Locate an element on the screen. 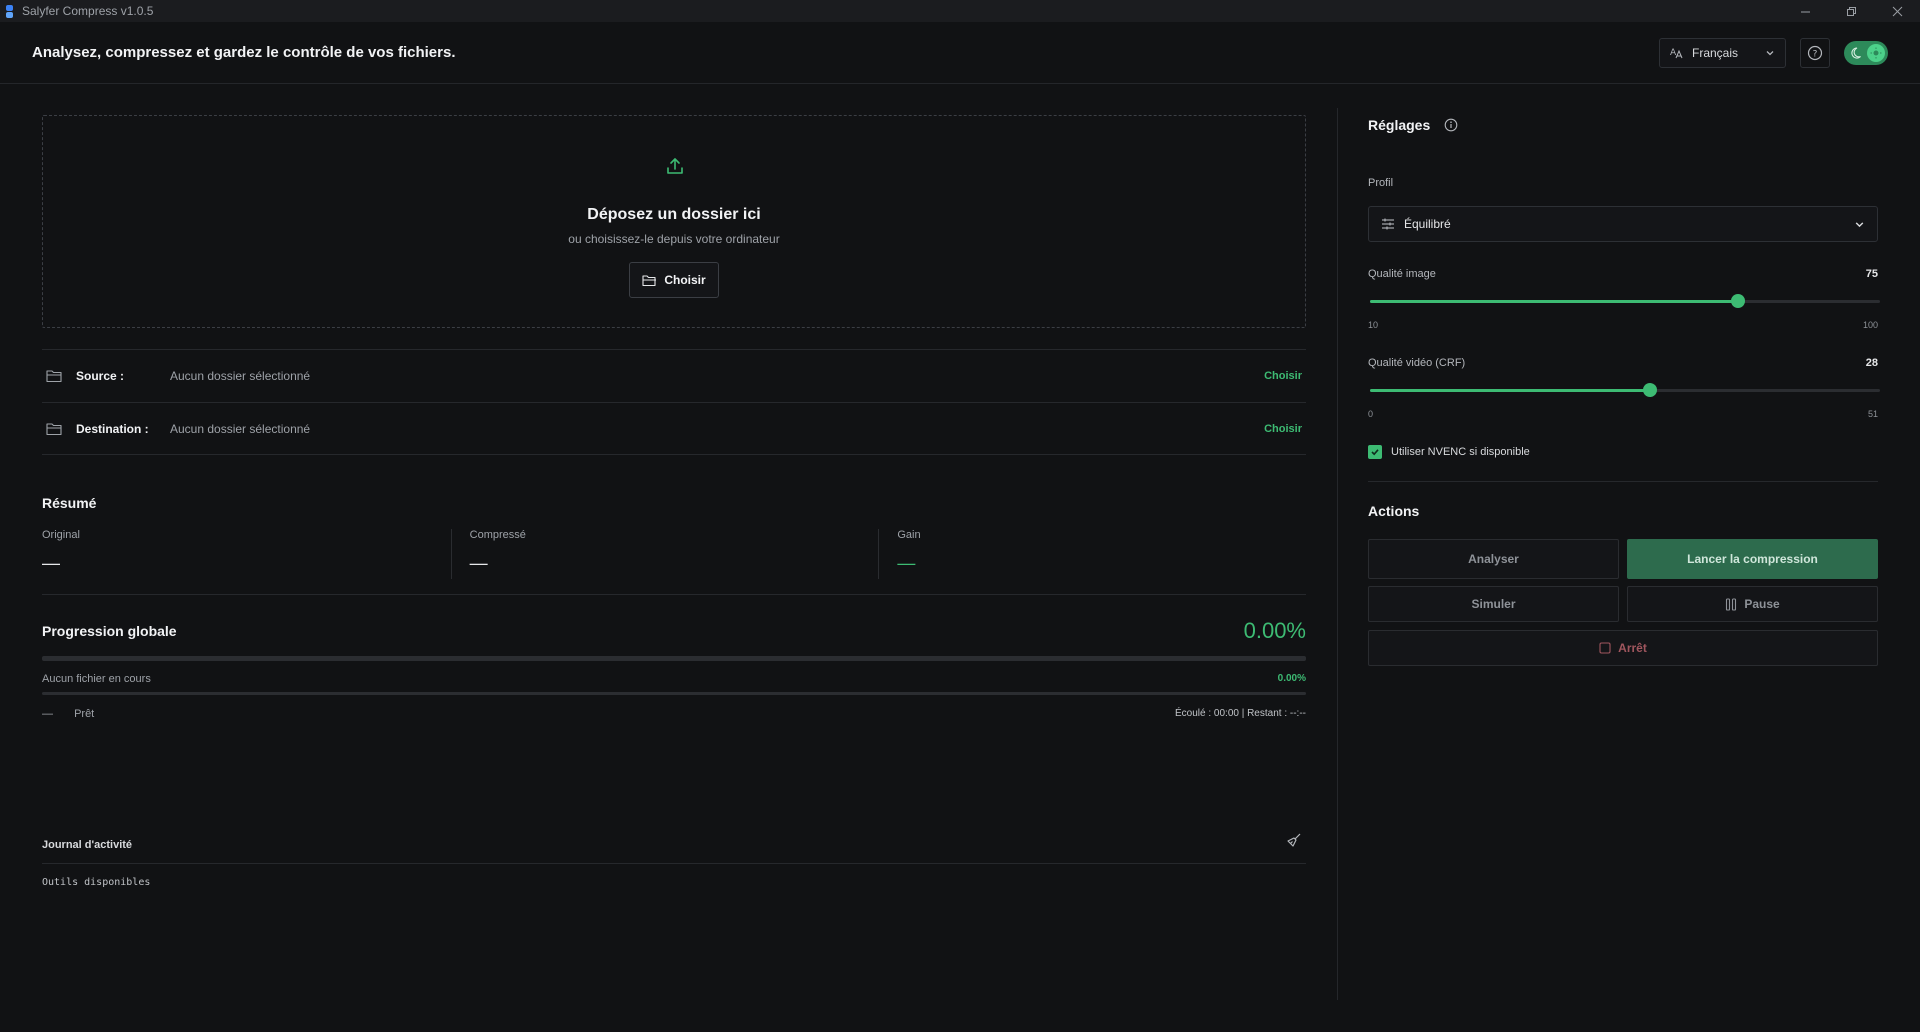  pause-icon is located at coordinates (1731, 604).